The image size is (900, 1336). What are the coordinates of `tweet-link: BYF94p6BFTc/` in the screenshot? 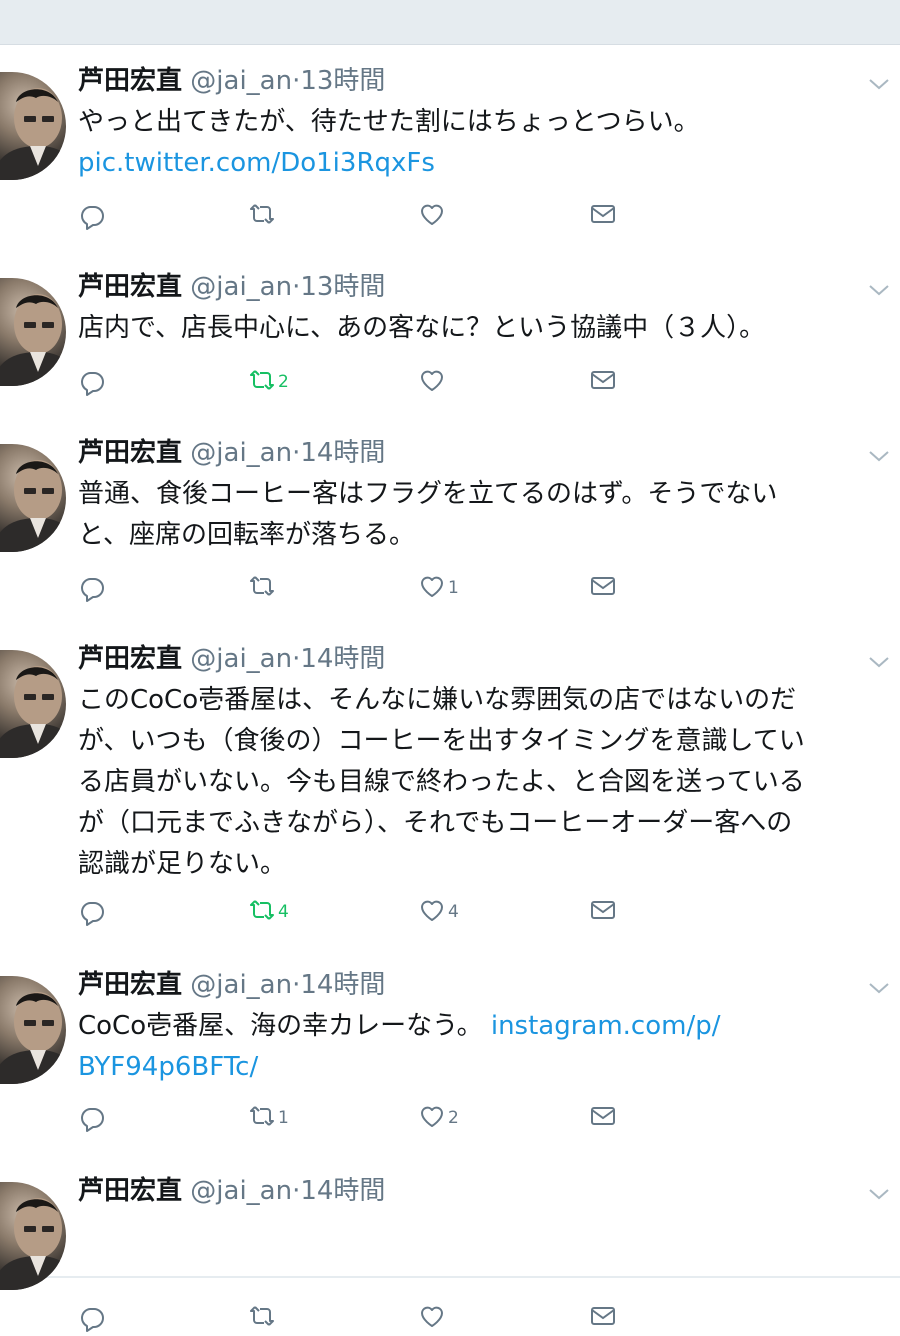 It's located at (168, 1067).